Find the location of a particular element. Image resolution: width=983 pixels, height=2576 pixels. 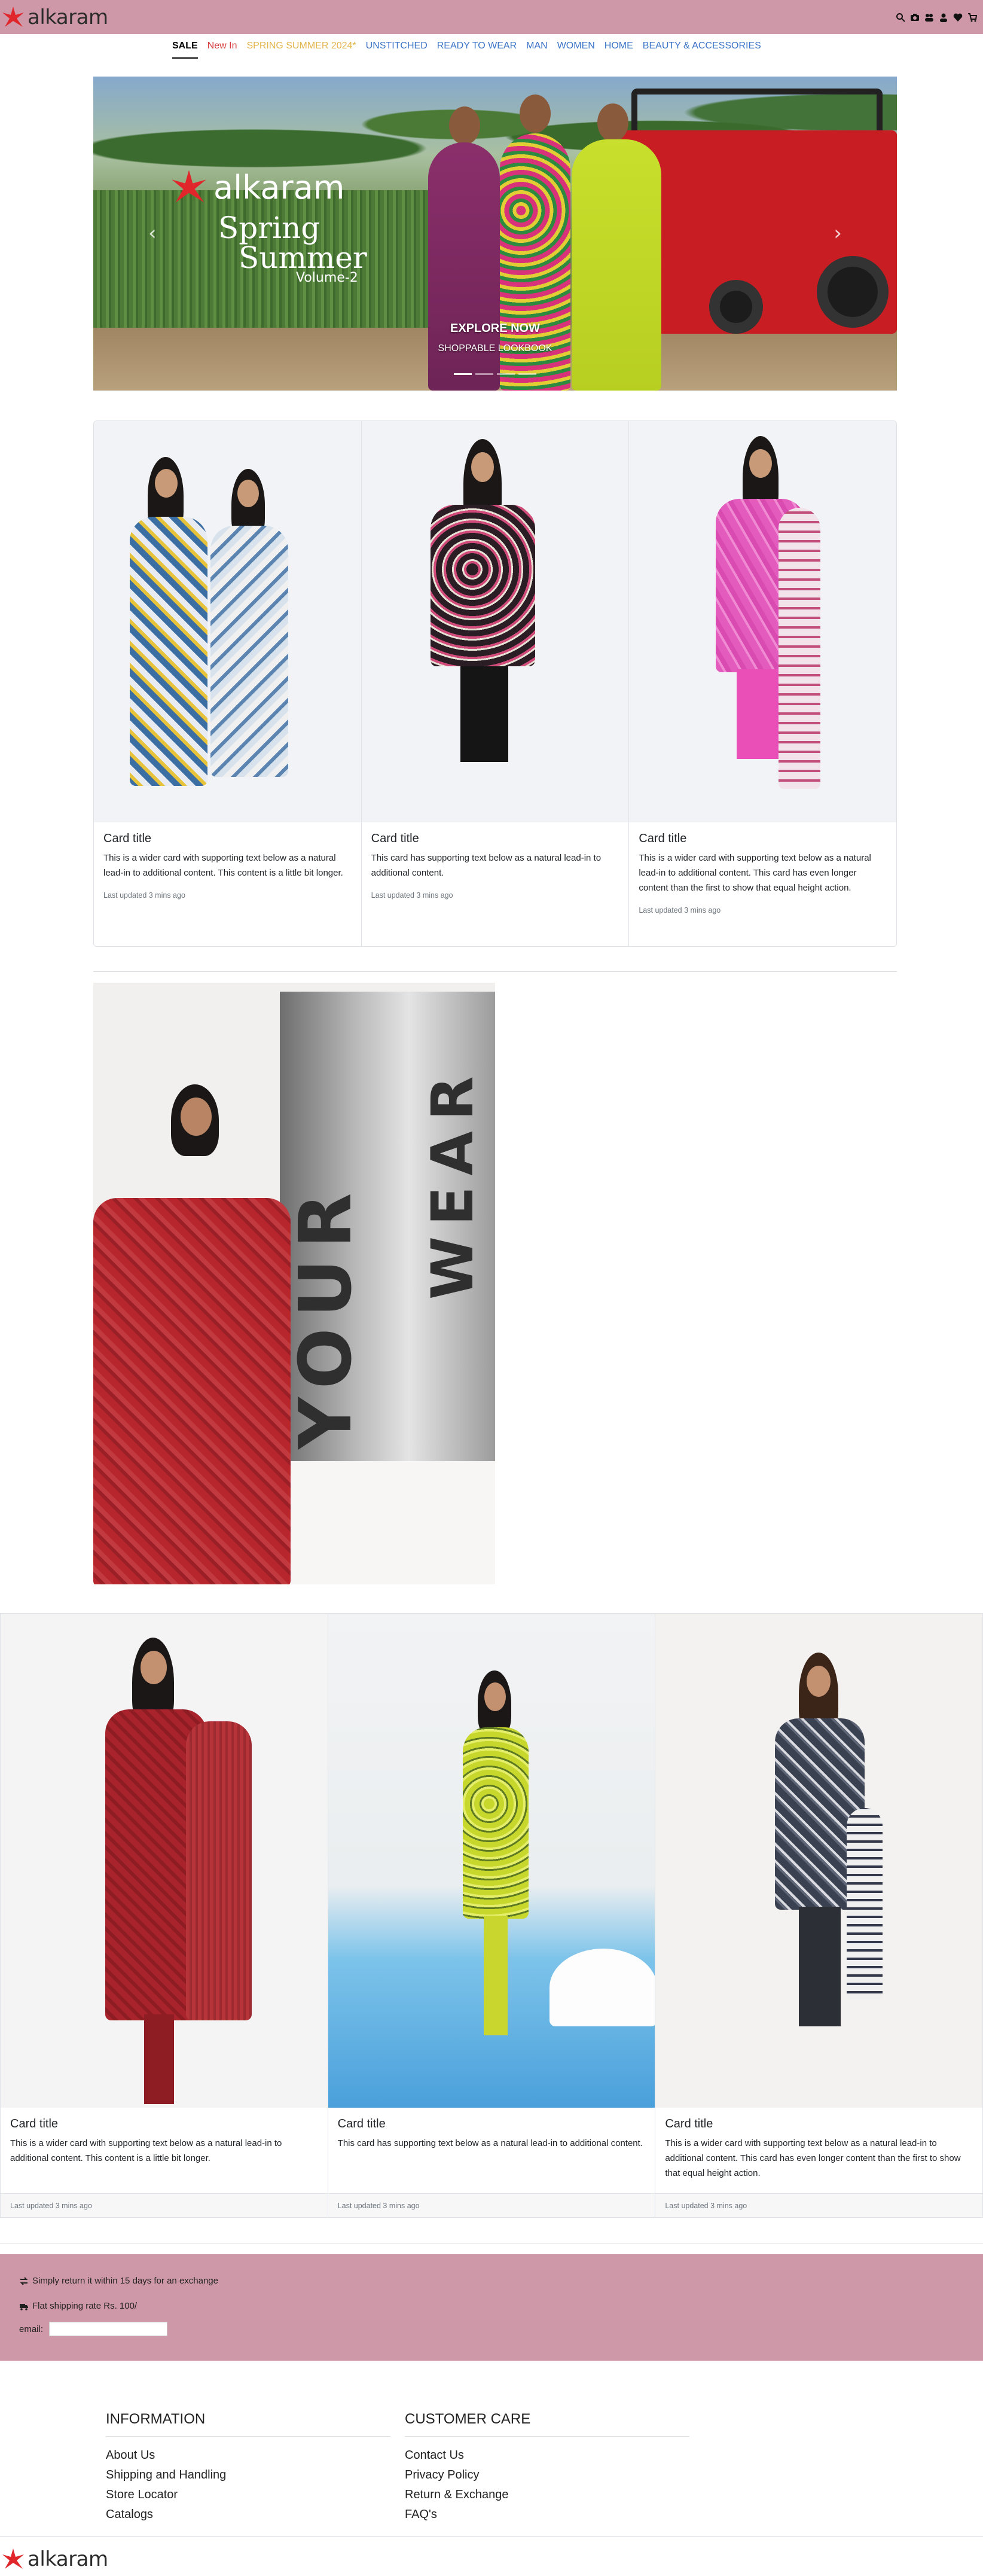

nav-item-spring-summer: SPRING SUMMER 2024* is located at coordinates (301, 49).